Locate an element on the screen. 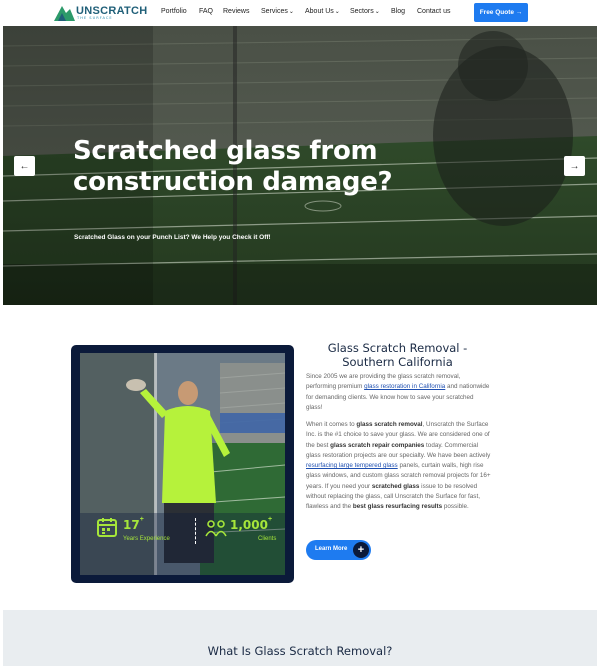 The width and height of the screenshot is (600, 666). logo-subtext: THE SURFACE is located at coordinates (95, 18).